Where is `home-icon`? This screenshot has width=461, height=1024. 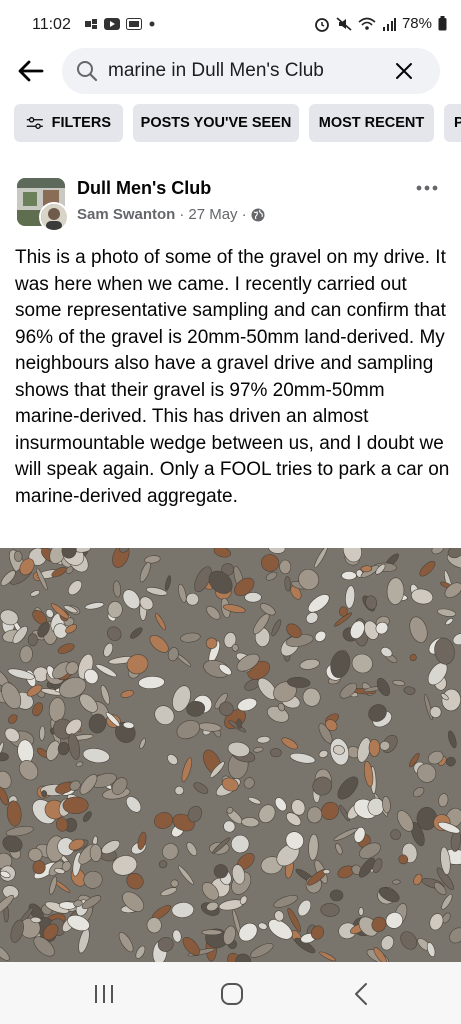
home-icon is located at coordinates (232, 994).